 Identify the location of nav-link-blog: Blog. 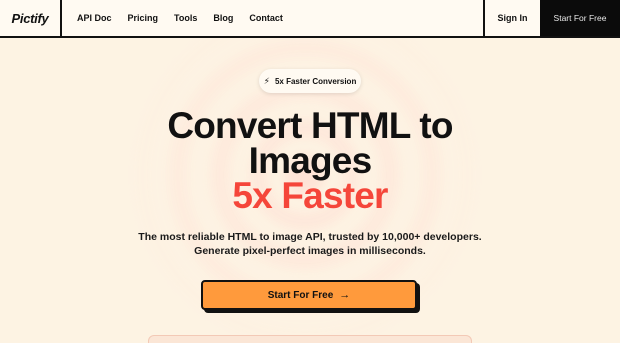
(223, 18).